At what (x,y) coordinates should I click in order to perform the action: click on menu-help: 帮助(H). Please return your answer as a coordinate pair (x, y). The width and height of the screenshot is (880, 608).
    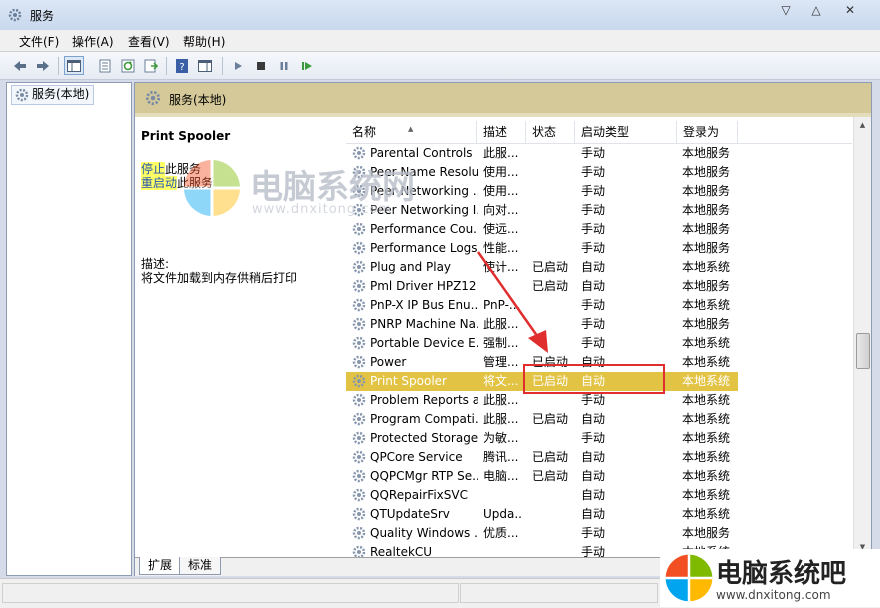
    Looking at the image, I should click on (204, 41).